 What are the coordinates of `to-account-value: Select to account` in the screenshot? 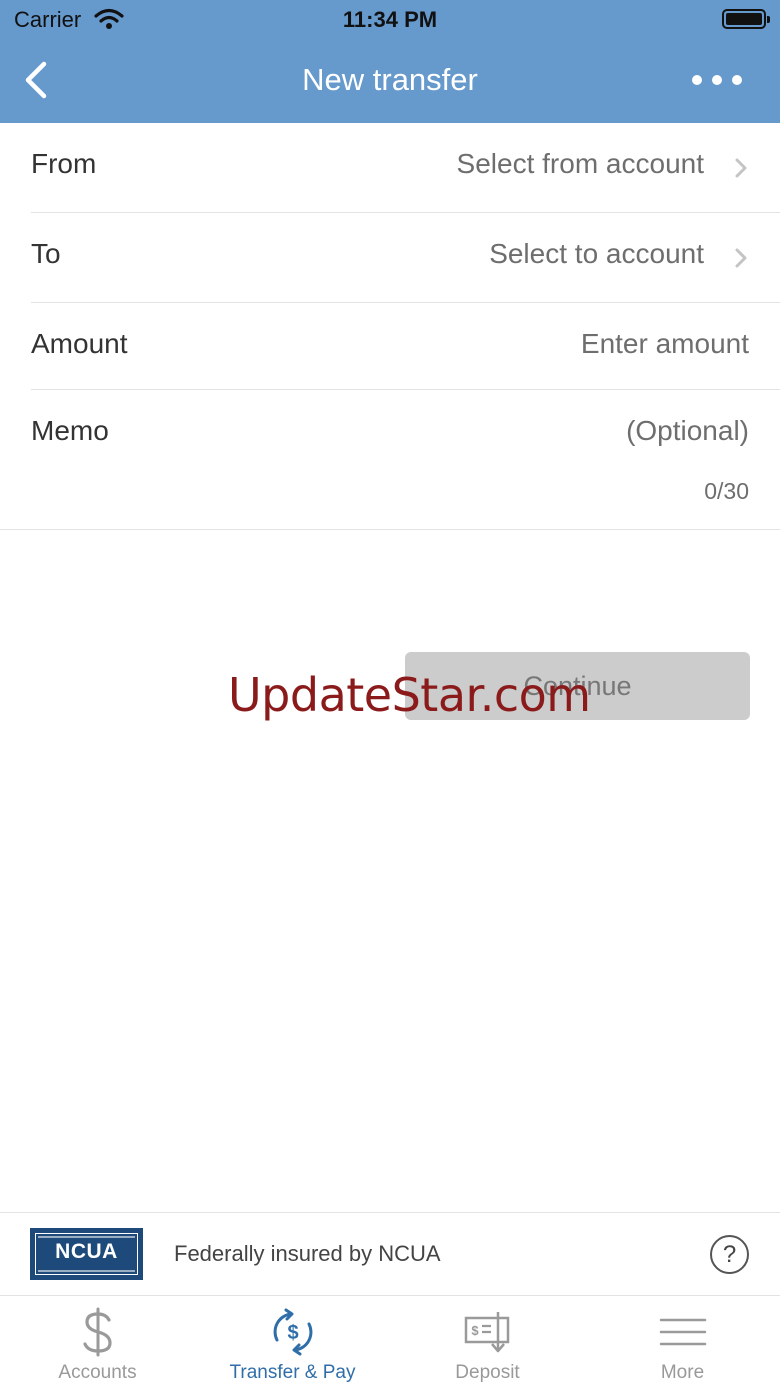 It's located at (596, 253).